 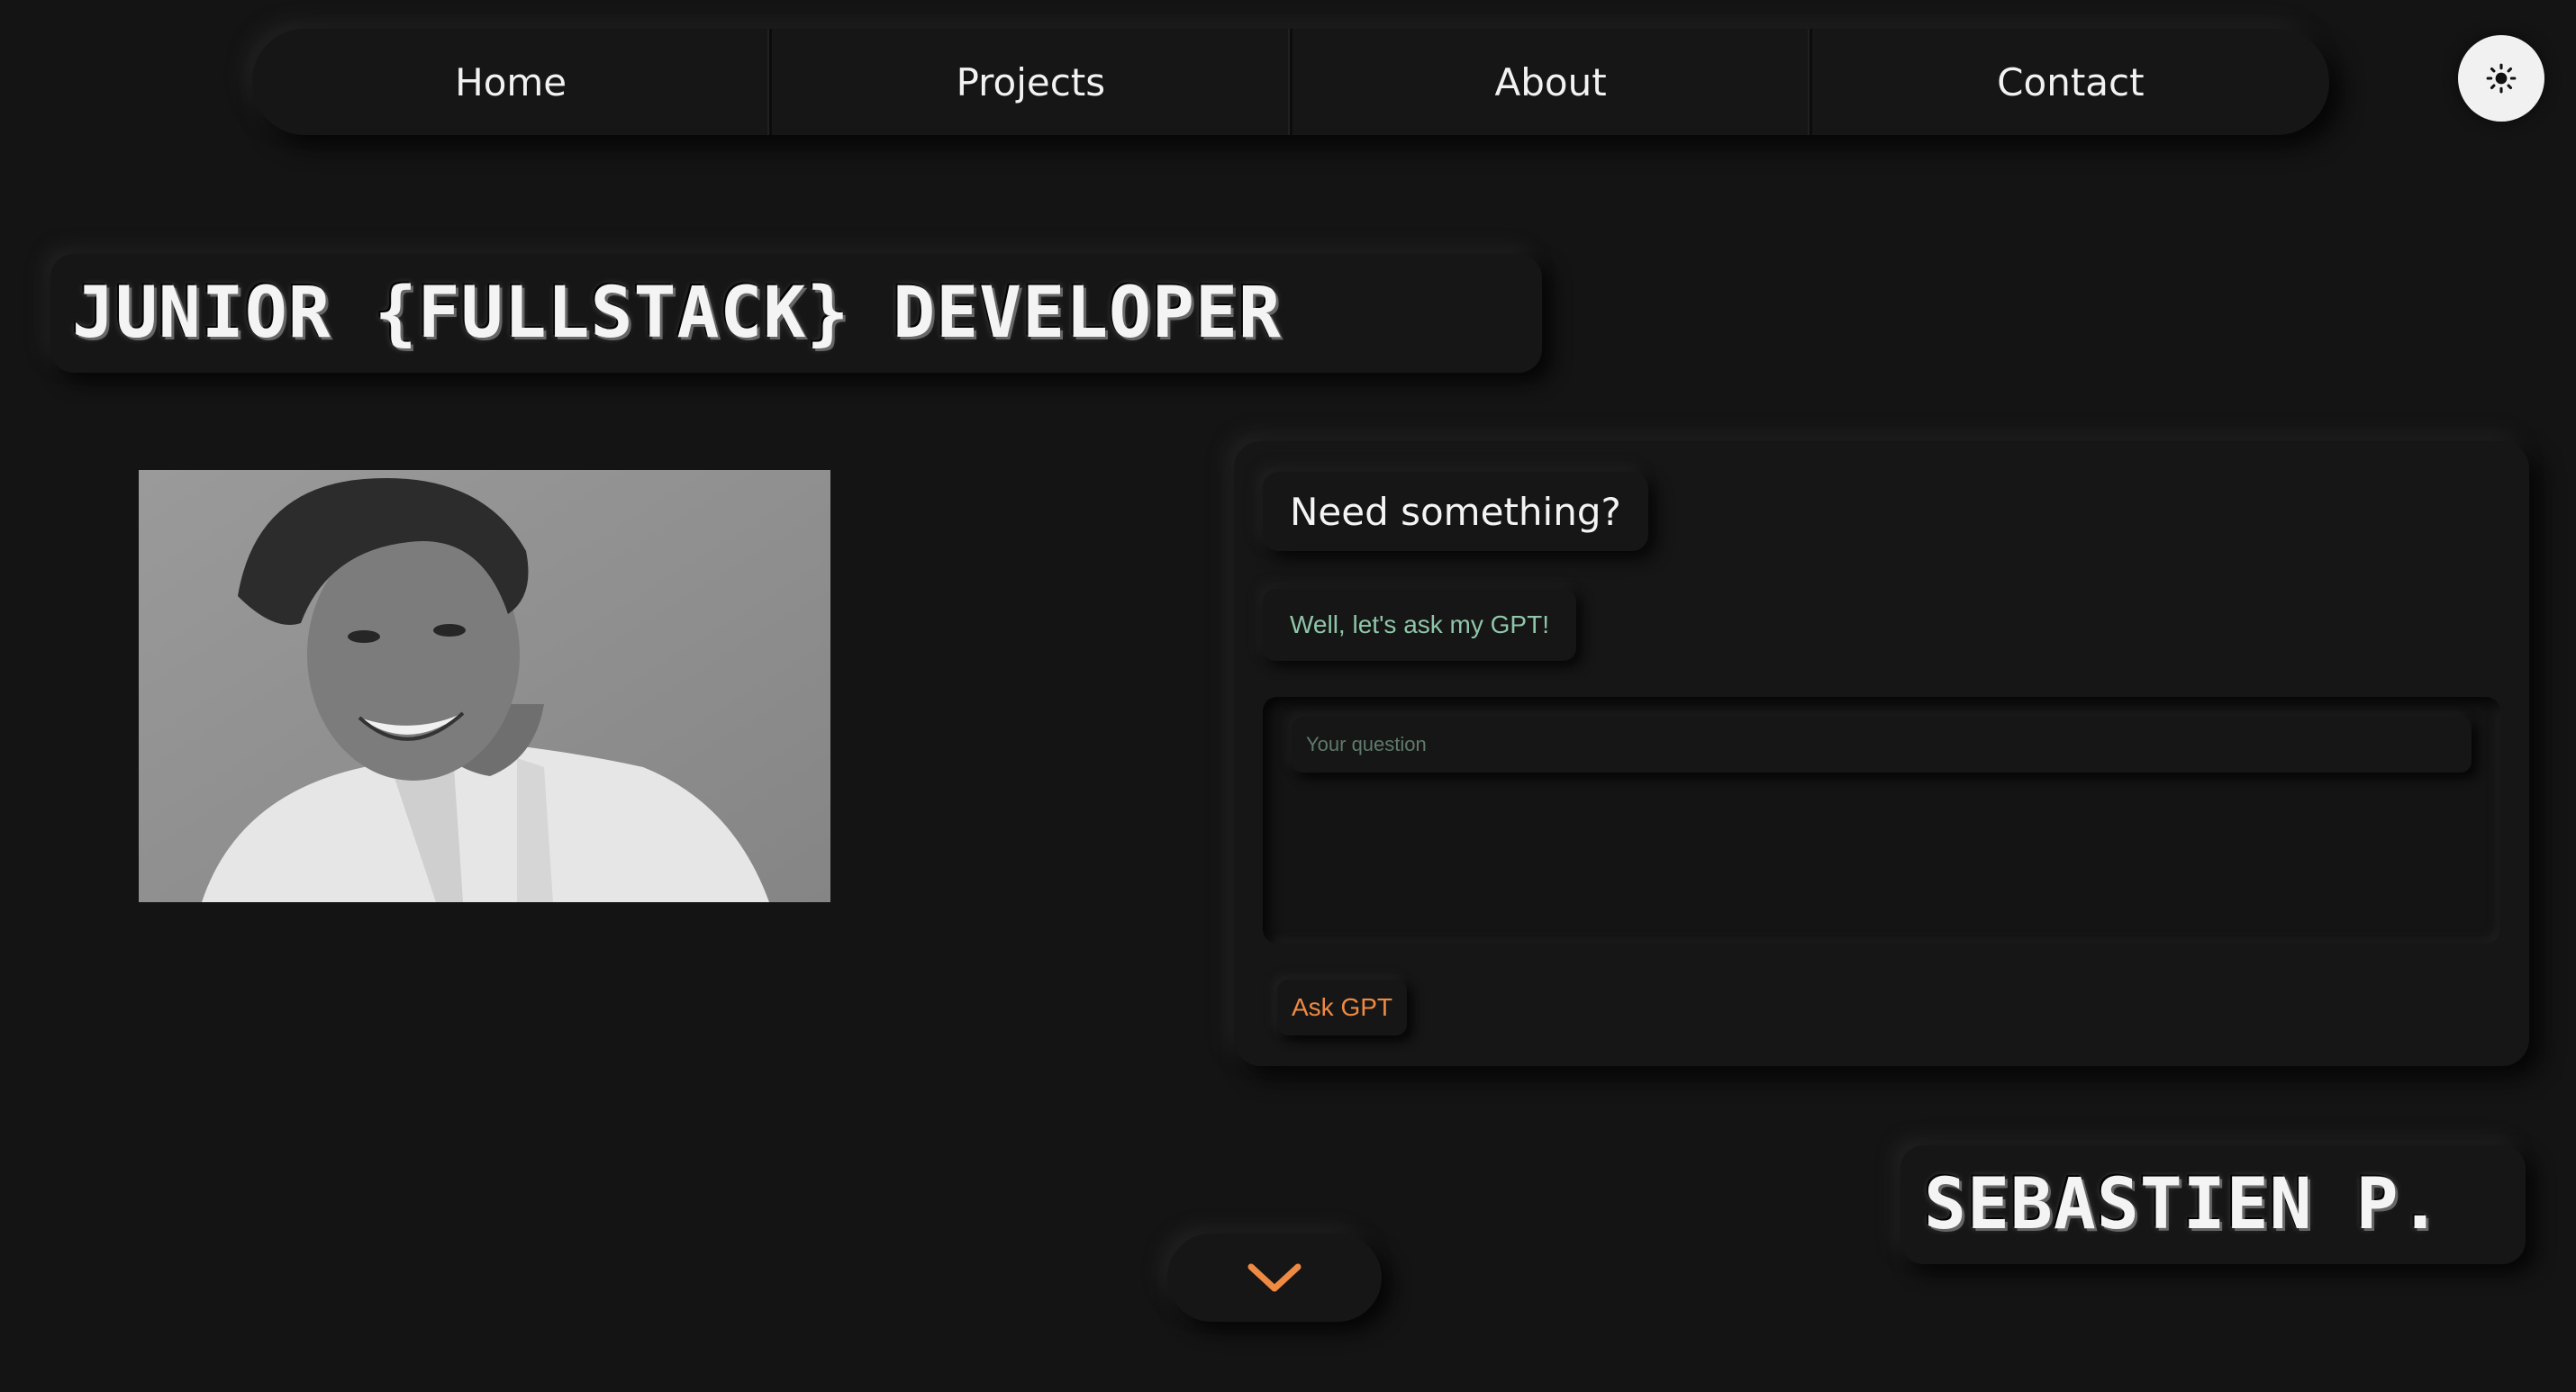 What do you see at coordinates (1882, 820) in the screenshot?
I see `chat-input-area` at bounding box center [1882, 820].